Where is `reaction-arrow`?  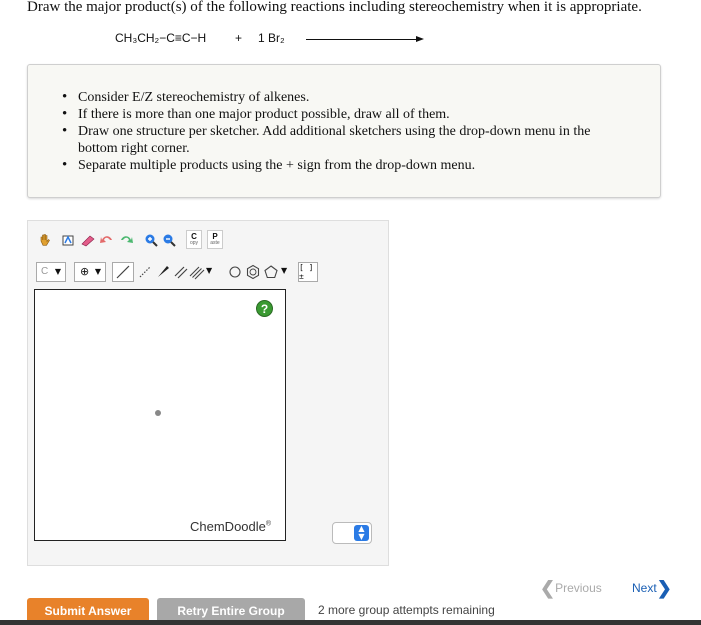
reaction-arrow is located at coordinates (365, 39).